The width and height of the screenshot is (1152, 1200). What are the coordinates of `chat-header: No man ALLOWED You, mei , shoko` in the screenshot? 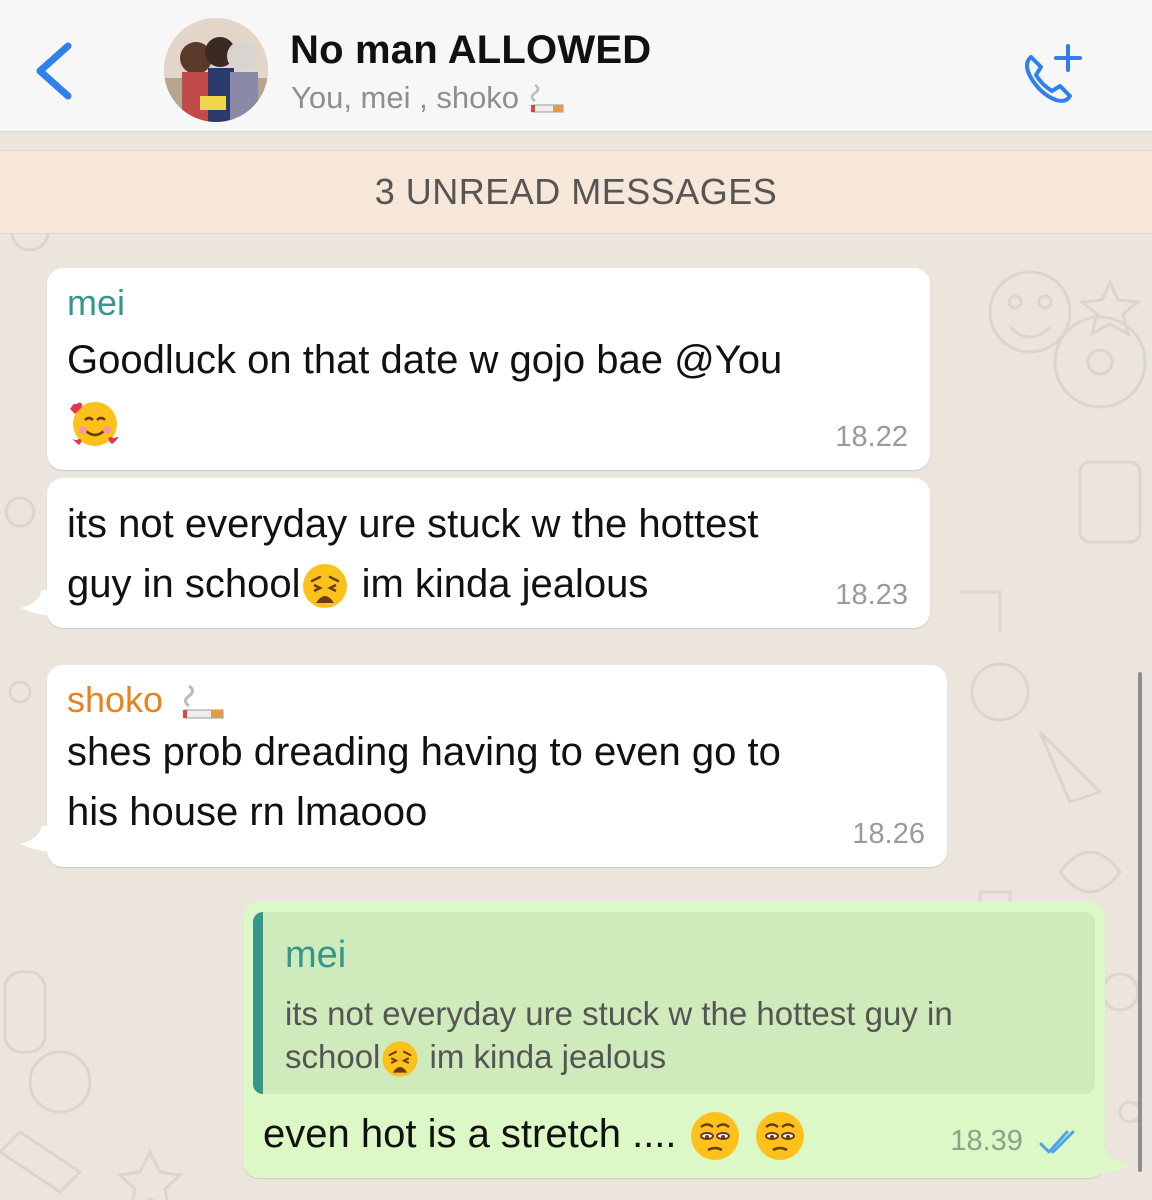 It's located at (576, 66).